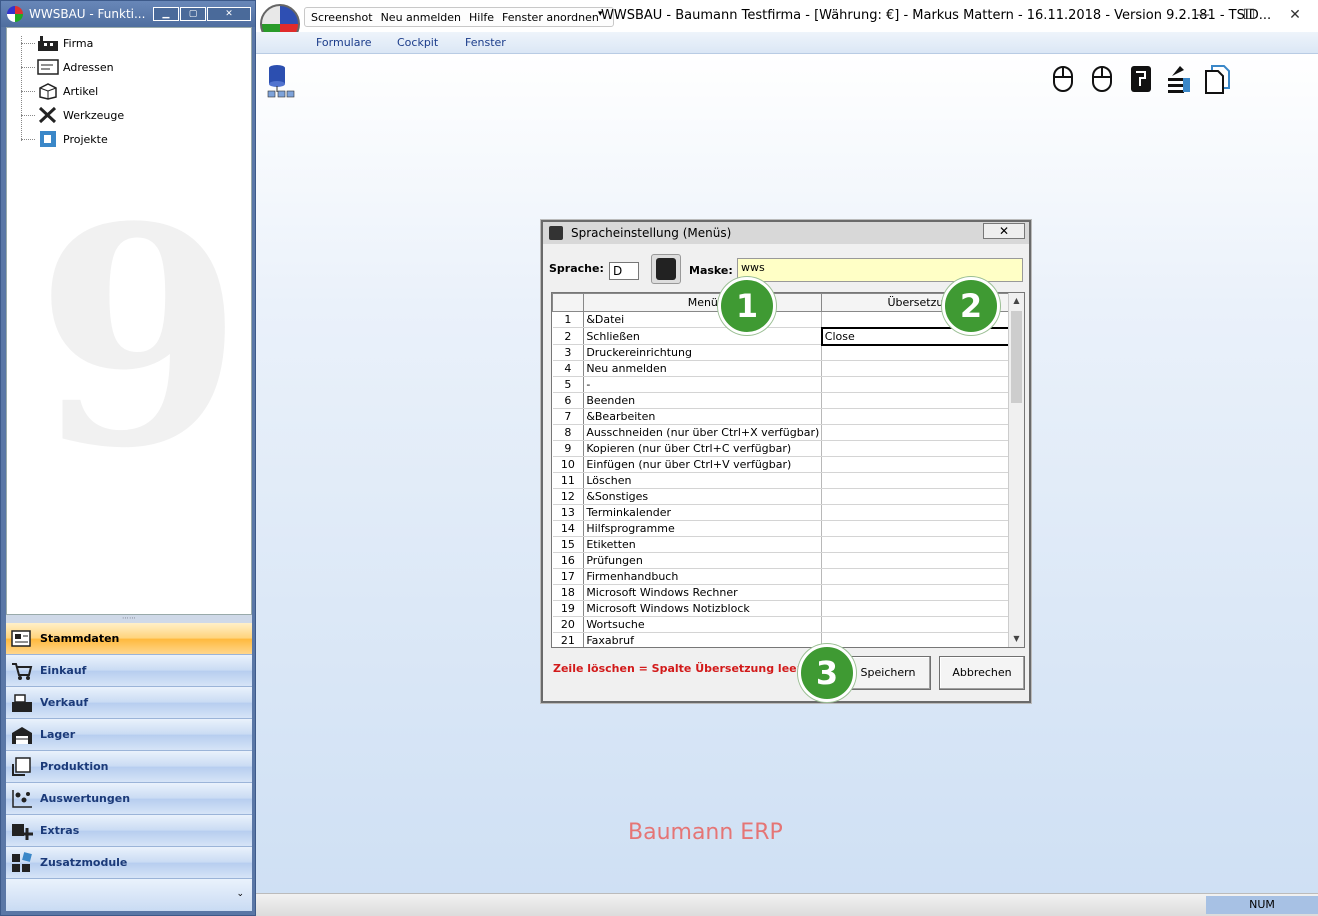  What do you see at coordinates (703, 528) in the screenshot?
I see `menu-text-cell: Hilfsprogramme` at bounding box center [703, 528].